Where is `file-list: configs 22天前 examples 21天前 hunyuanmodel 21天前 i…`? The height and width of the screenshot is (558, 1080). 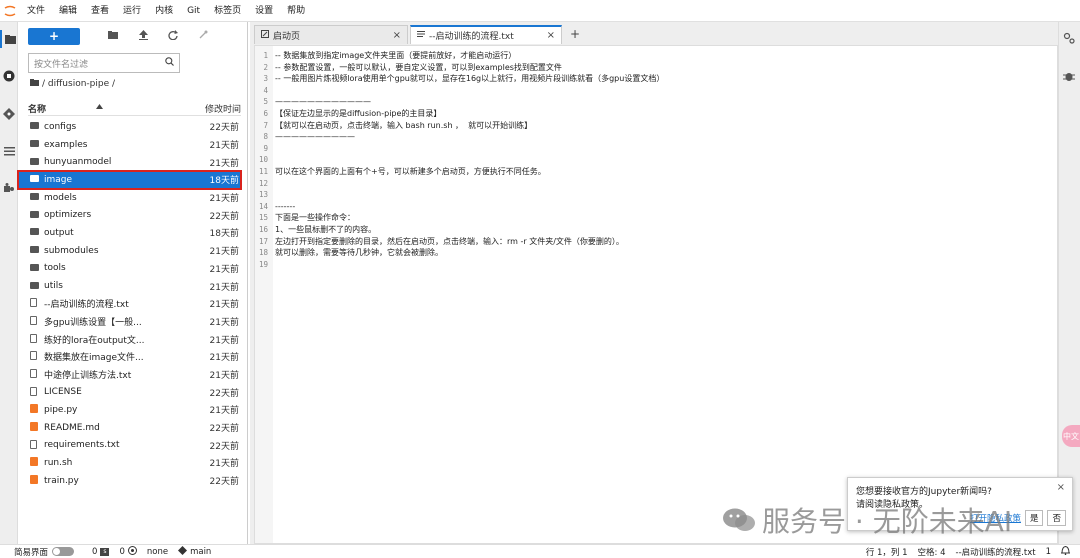 file-list: configs 22天前 examples 21天前 hunyuanmodel 21天前 i… is located at coordinates (129, 304).